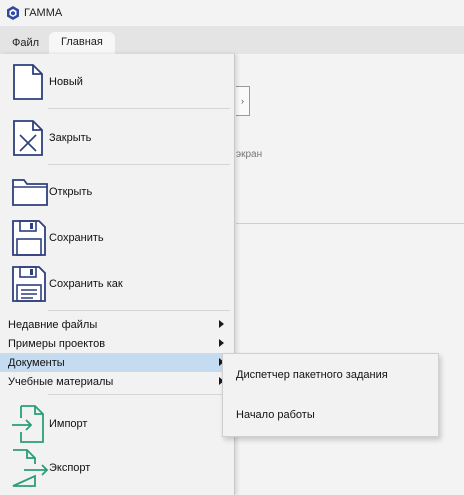  What do you see at coordinates (76, 238) in the screenshot?
I see `menu-item-save-label: Сохранить` at bounding box center [76, 238].